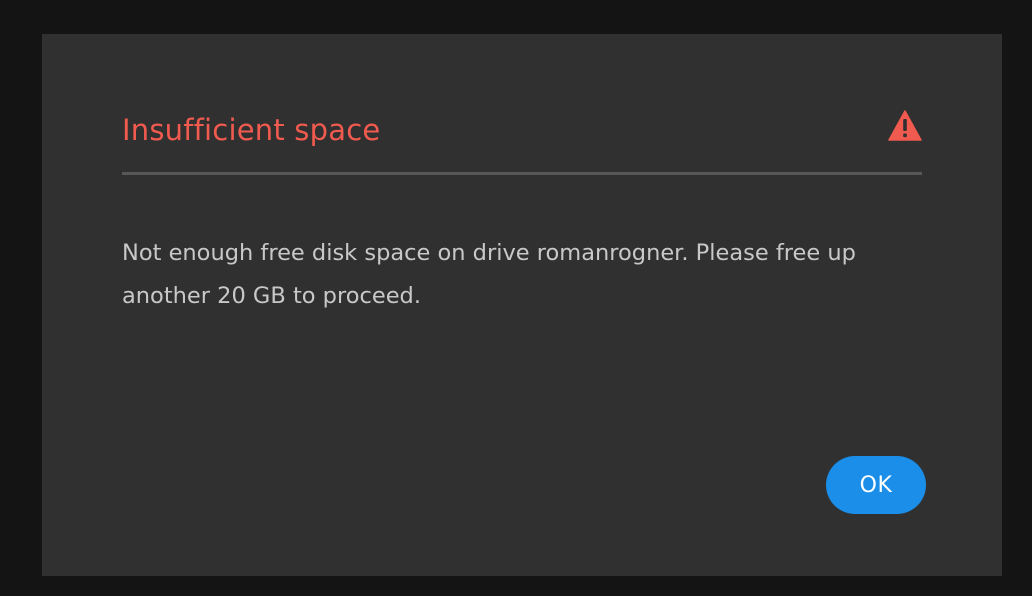 The image size is (1032, 596). Describe the element at coordinates (522, 173) in the screenshot. I see `header-divider` at that location.